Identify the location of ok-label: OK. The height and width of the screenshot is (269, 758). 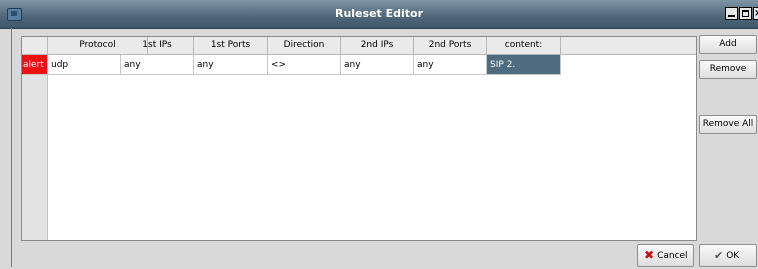
(733, 256).